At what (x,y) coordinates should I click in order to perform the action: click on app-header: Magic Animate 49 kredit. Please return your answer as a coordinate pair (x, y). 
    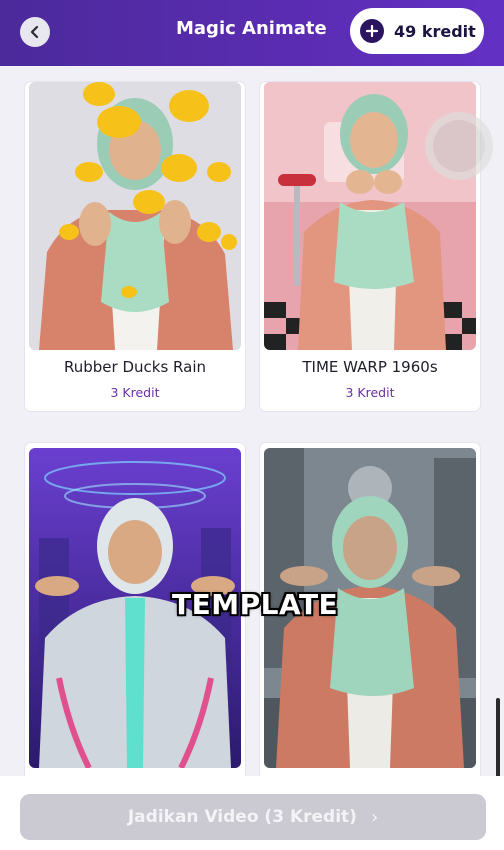
    Looking at the image, I should click on (252, 33).